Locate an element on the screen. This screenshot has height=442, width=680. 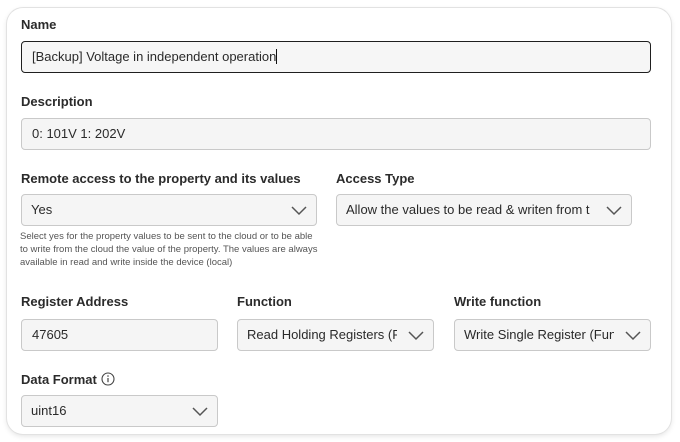
data-format-label: Data Format is located at coordinates (59, 379).